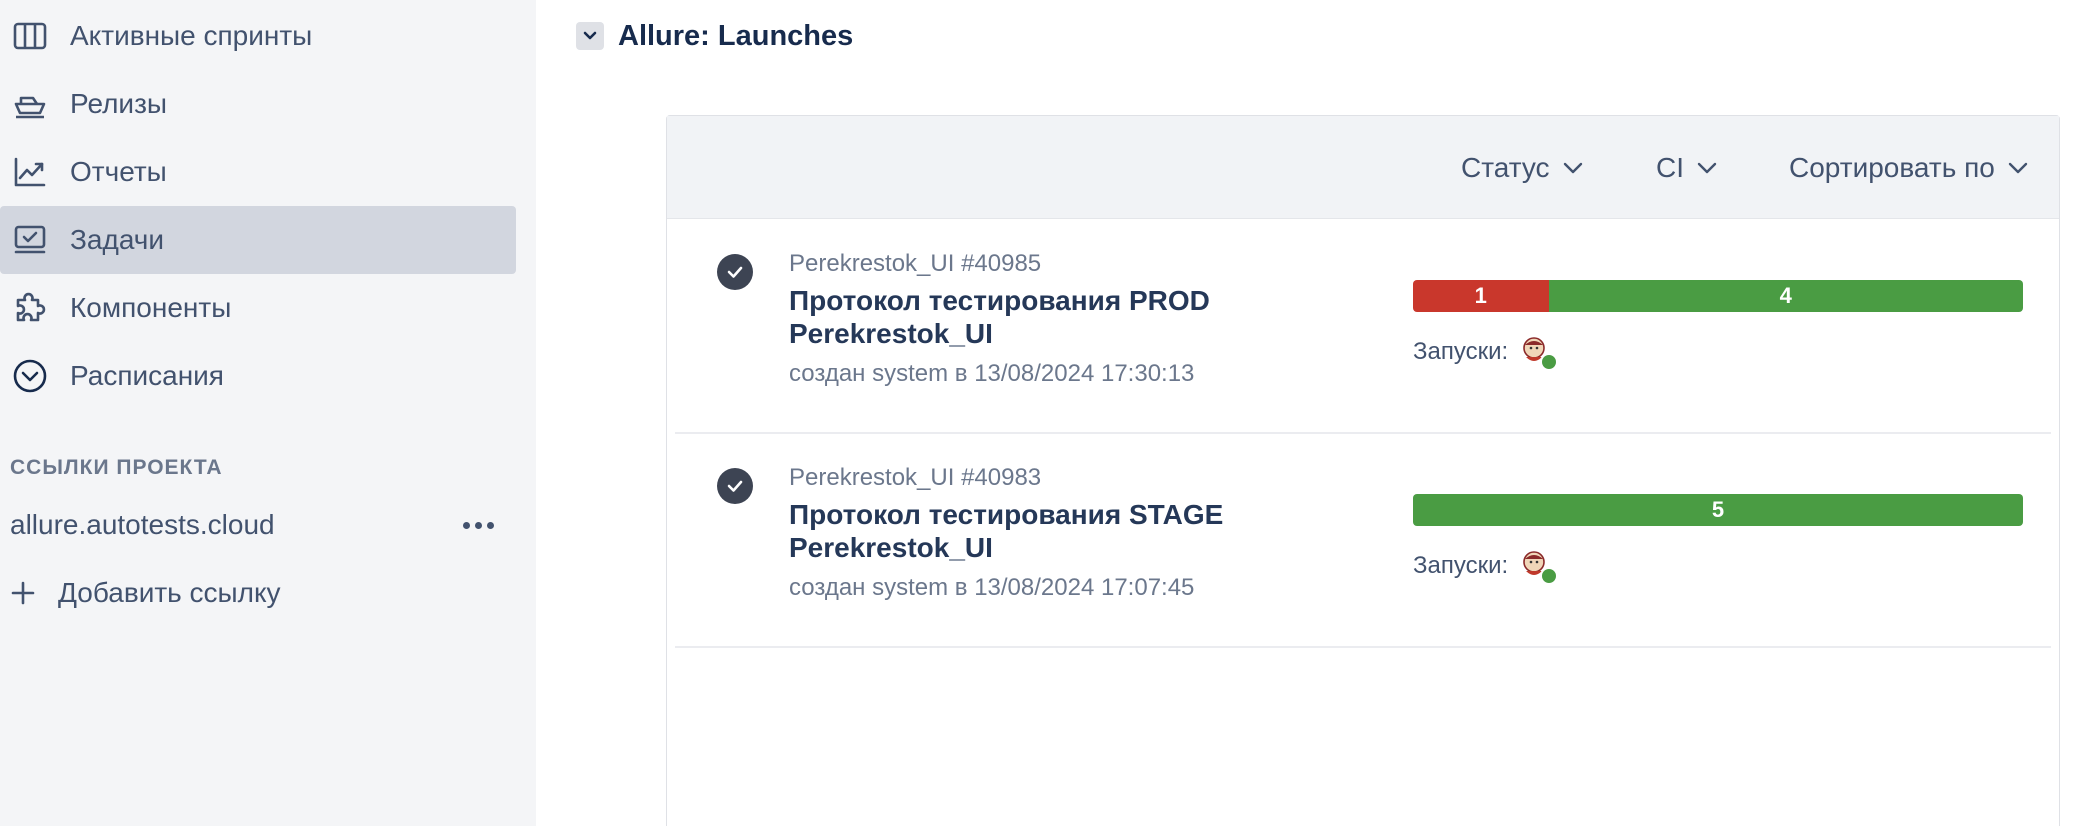 The image size is (2100, 826). I want to click on more-dots-icon, so click(466, 525).